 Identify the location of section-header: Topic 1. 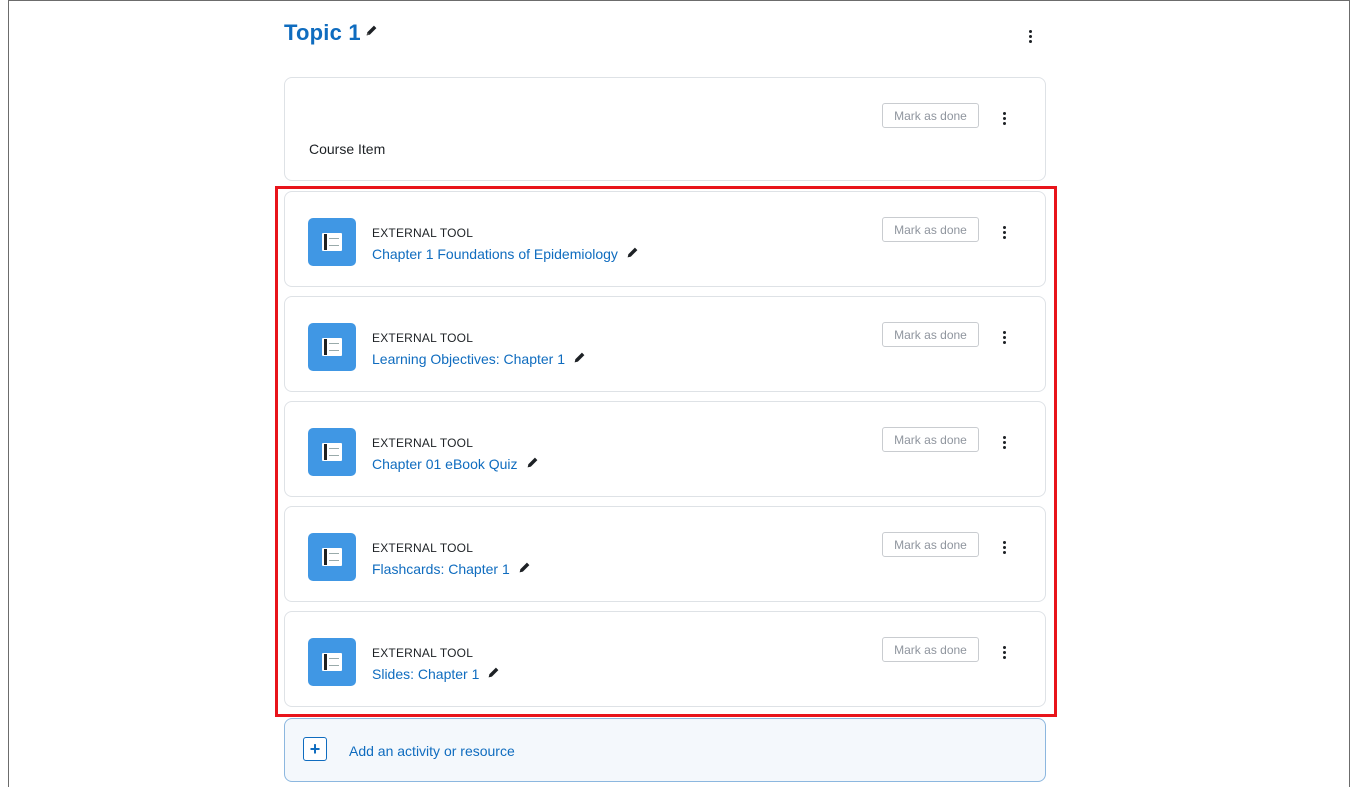
(331, 33).